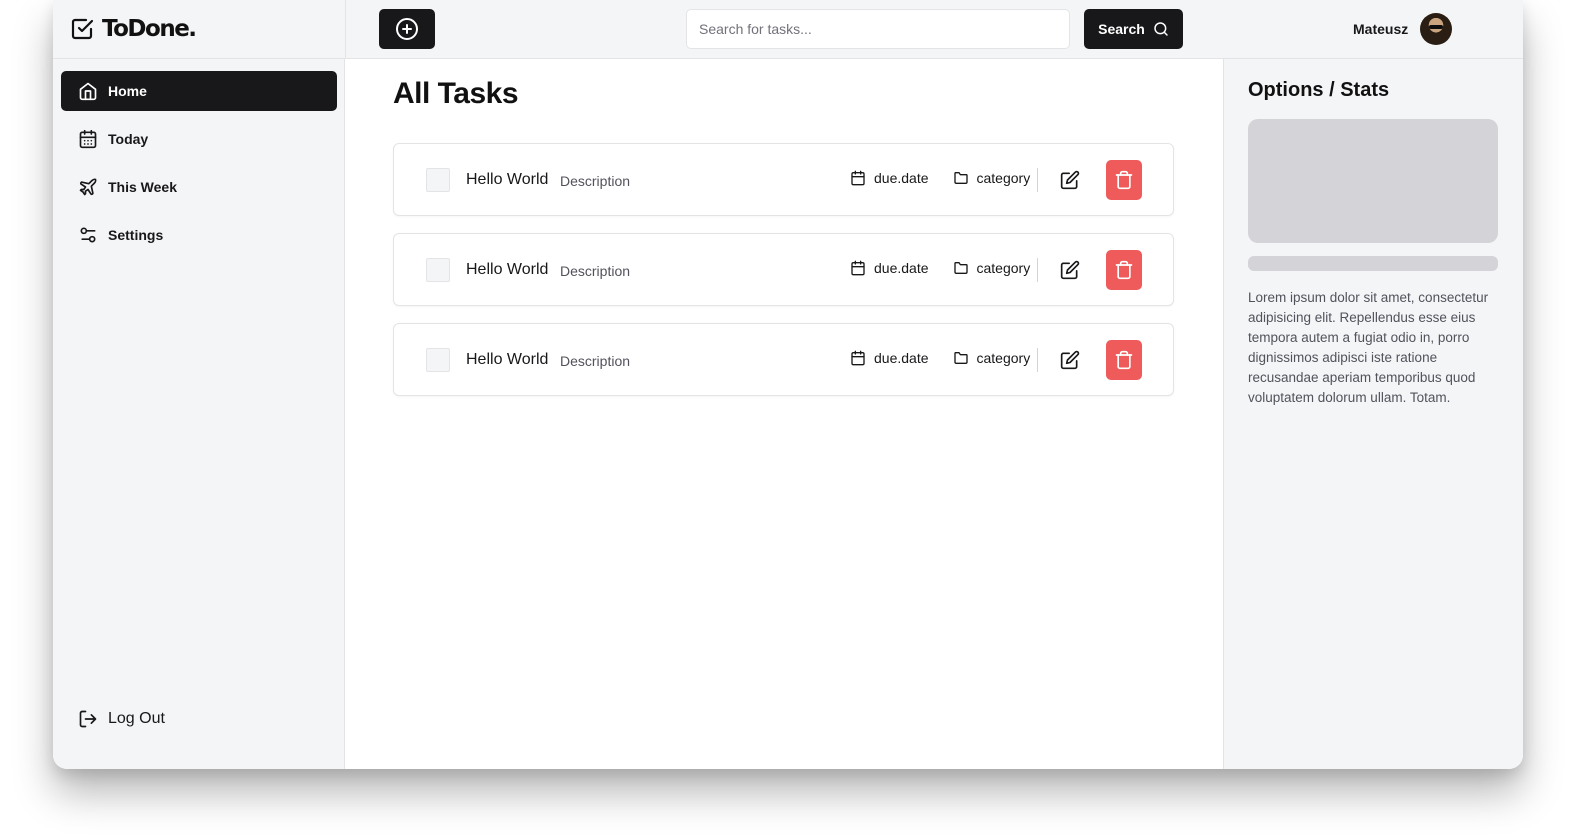 The image size is (1576, 838). Describe the element at coordinates (1373, 181) in the screenshot. I see `stats-placeholder-box` at that location.